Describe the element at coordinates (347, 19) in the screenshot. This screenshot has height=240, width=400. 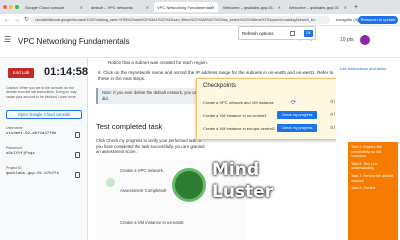
I see `incognito-indicator: Incognito (3)` at that location.